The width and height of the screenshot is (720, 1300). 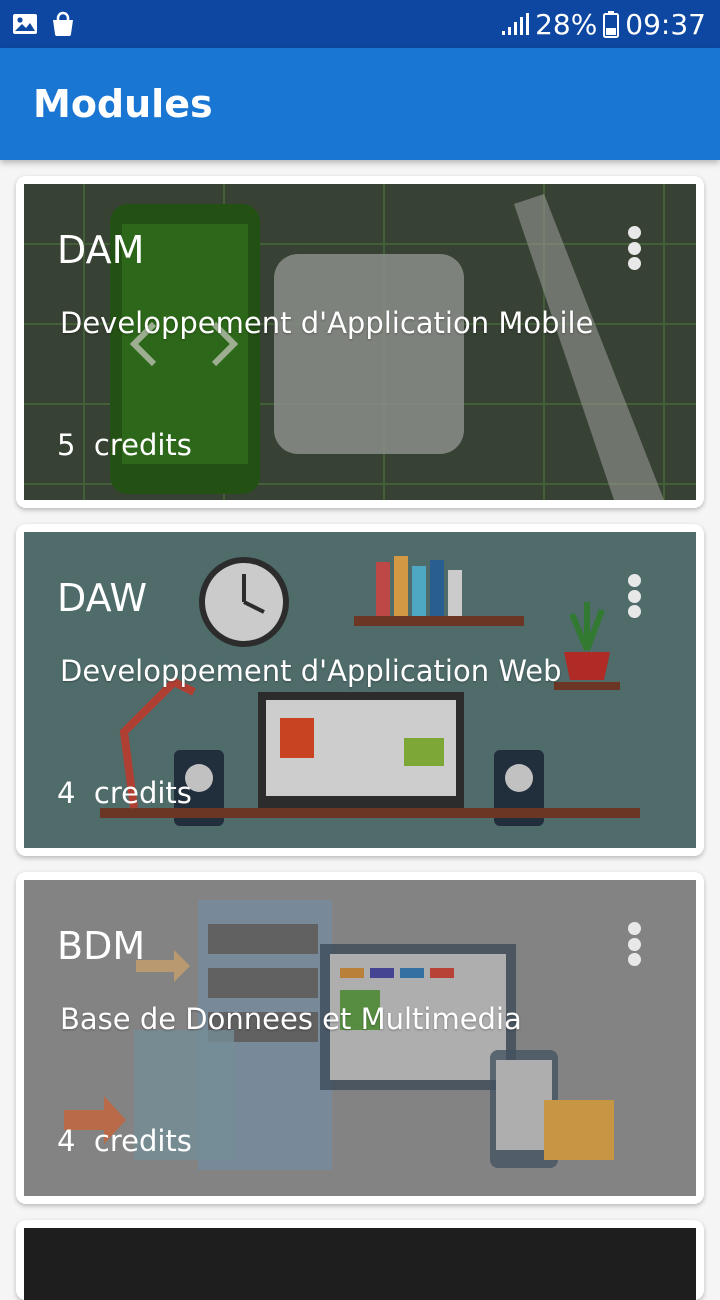 I want to click on module-name: Base de Donnees et Multimedia, so click(x=291, y=1019).